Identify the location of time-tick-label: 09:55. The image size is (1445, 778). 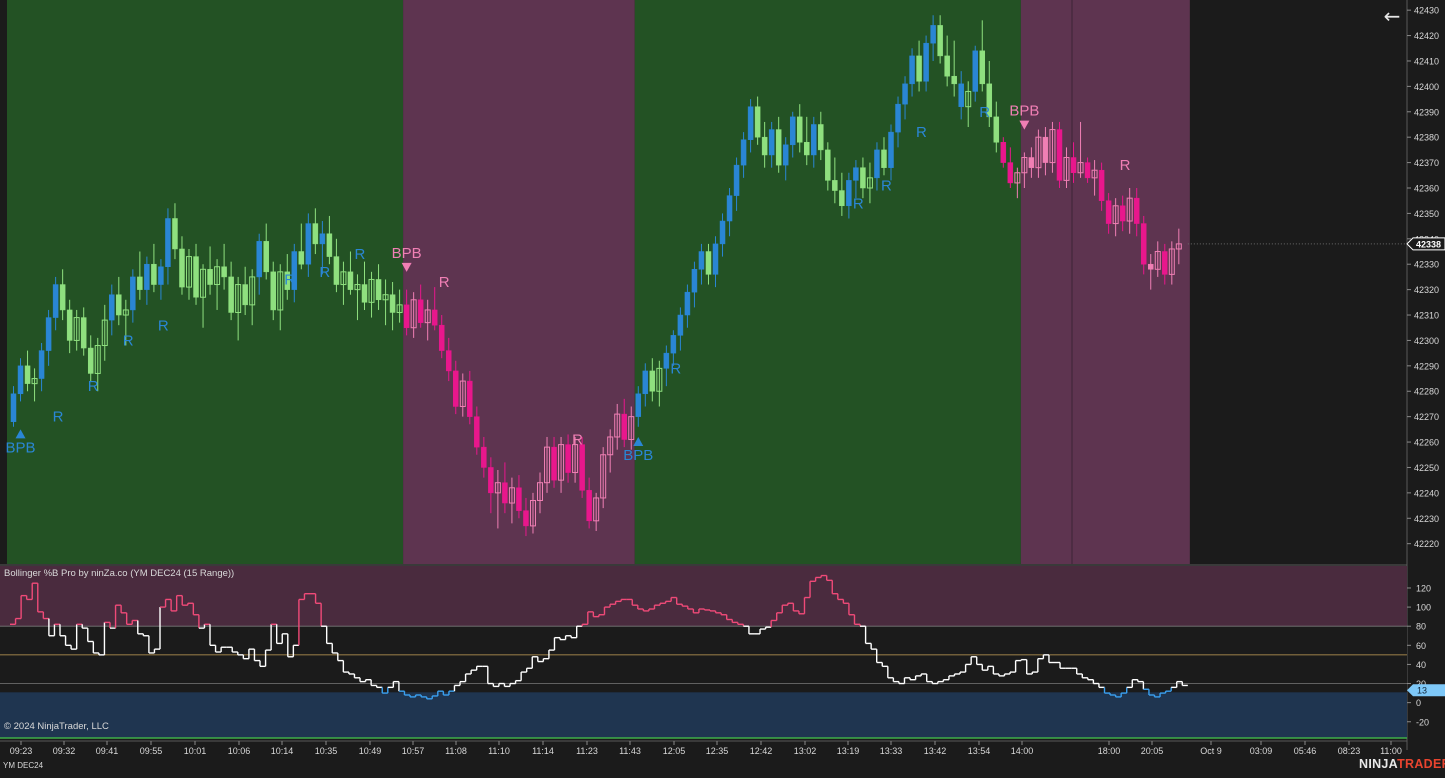
(151, 751).